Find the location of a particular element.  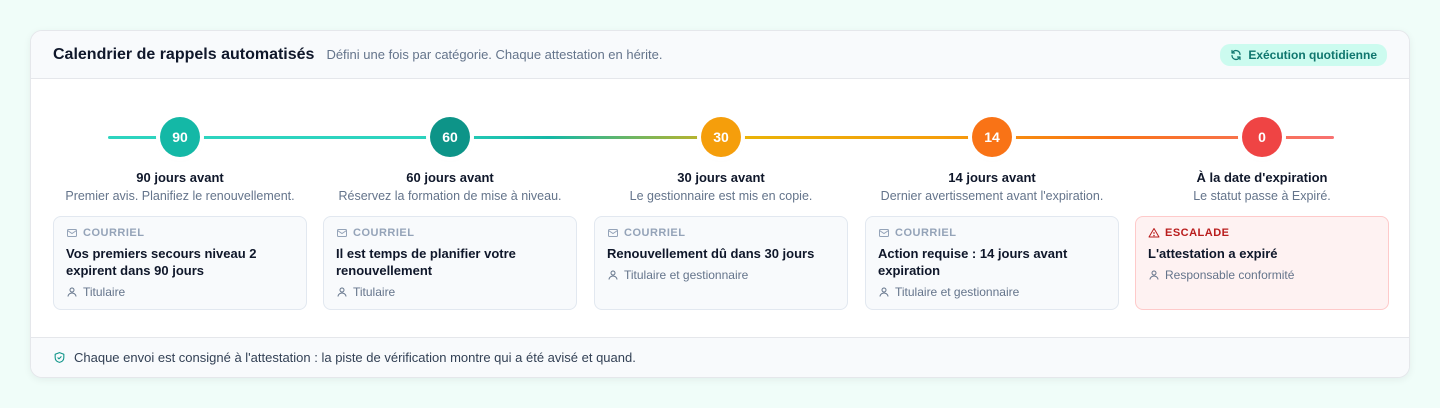

step-dot: 0 is located at coordinates (1262, 137).